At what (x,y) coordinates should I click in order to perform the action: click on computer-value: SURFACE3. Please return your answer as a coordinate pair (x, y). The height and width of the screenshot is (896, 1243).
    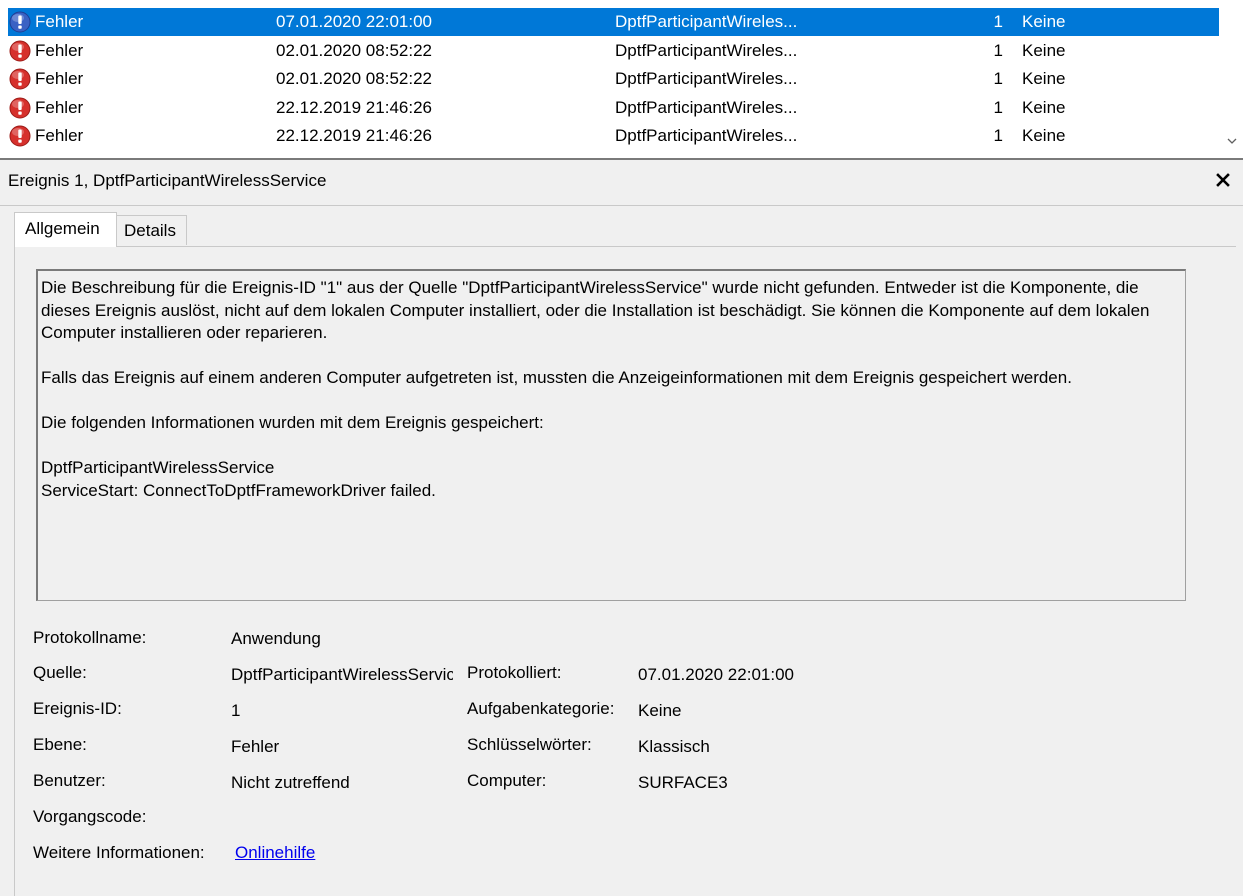
    Looking at the image, I should click on (683, 782).